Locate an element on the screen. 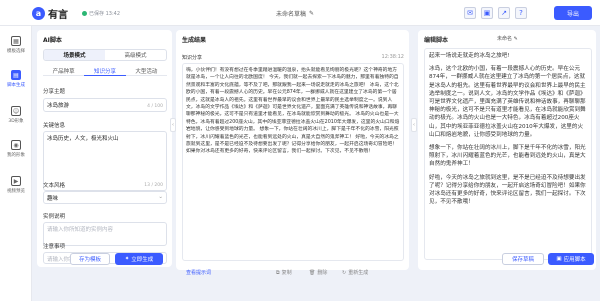  nav-item-video-preview: ▶ 视频预览 is located at coordinates (16, 185).